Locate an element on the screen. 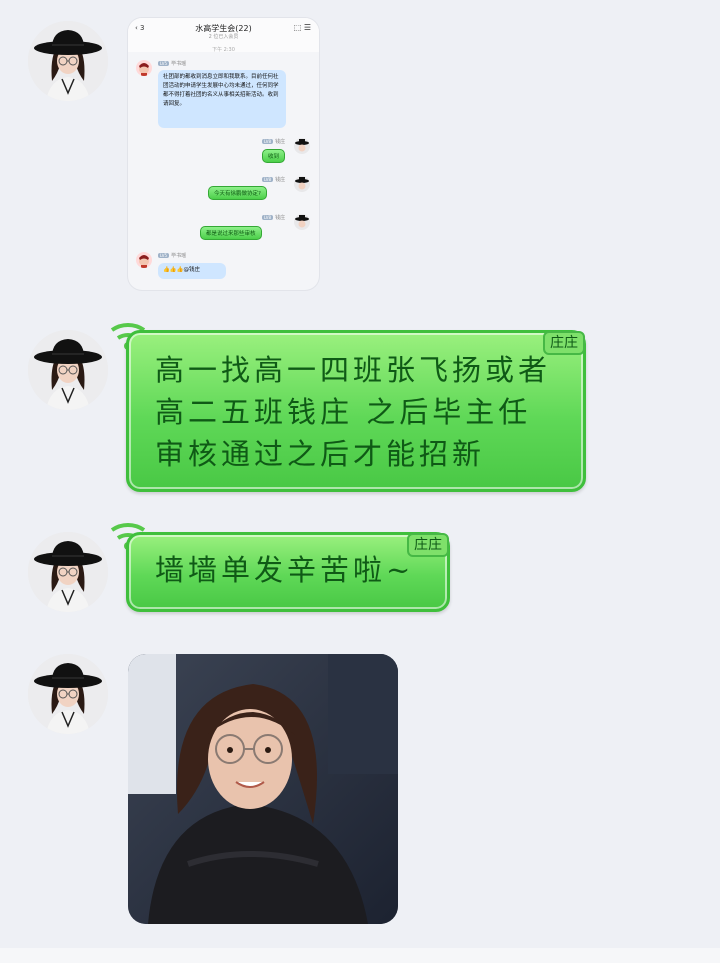 This screenshot has height=963, width=720. announcer-avatar-icon is located at coordinates (144, 68).